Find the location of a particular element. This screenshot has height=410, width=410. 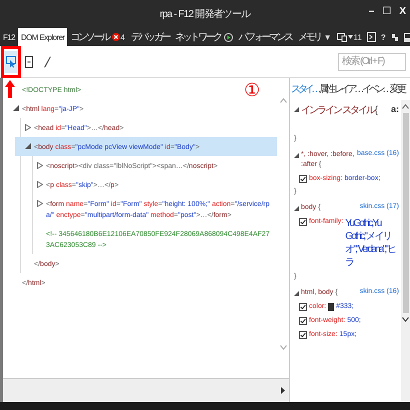

dock-icon is located at coordinates (407, 37).